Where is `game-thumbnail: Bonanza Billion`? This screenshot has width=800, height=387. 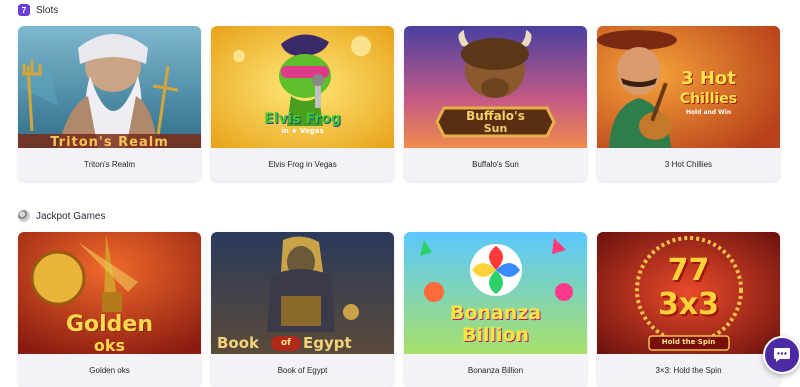 game-thumbnail: Bonanza Billion is located at coordinates (495, 293).